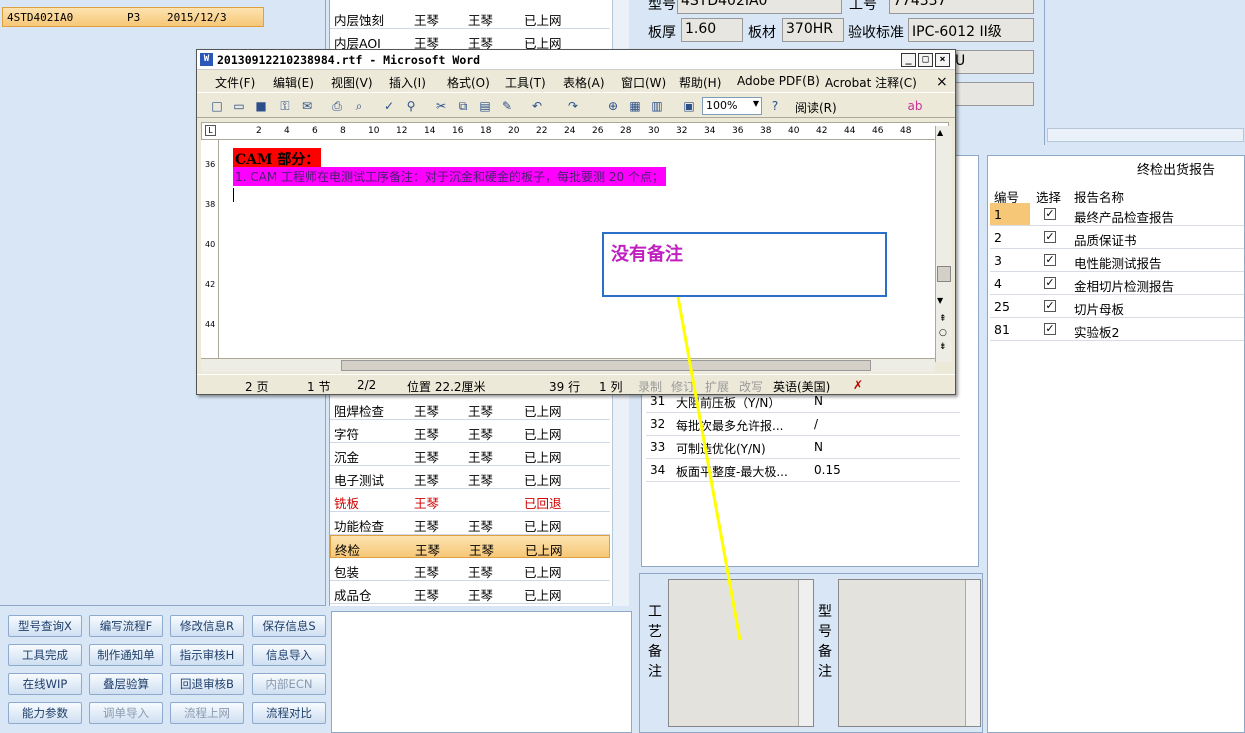 This screenshot has width=1245, height=733. I want to click on arrow-line, so click(709, 468).